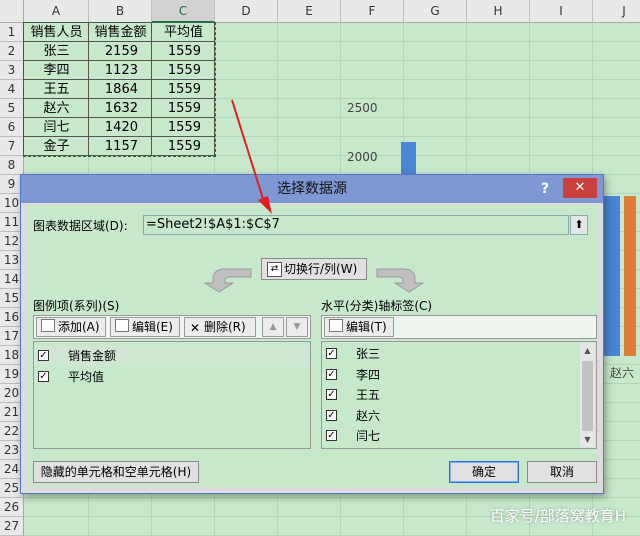 The width and height of the screenshot is (640, 536). What do you see at coordinates (368, 395) in the screenshot?
I see `axis-item-label: 王五` at bounding box center [368, 395].